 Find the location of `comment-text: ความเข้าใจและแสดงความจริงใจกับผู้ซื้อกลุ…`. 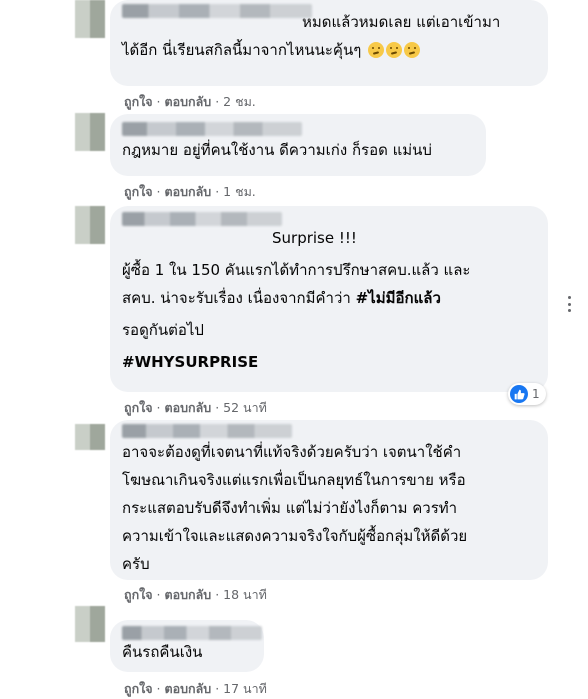

comment-text: ความเข้าใจและแสดงความจริงใจกับผู้ซื้อกลุ… is located at coordinates (295, 536).